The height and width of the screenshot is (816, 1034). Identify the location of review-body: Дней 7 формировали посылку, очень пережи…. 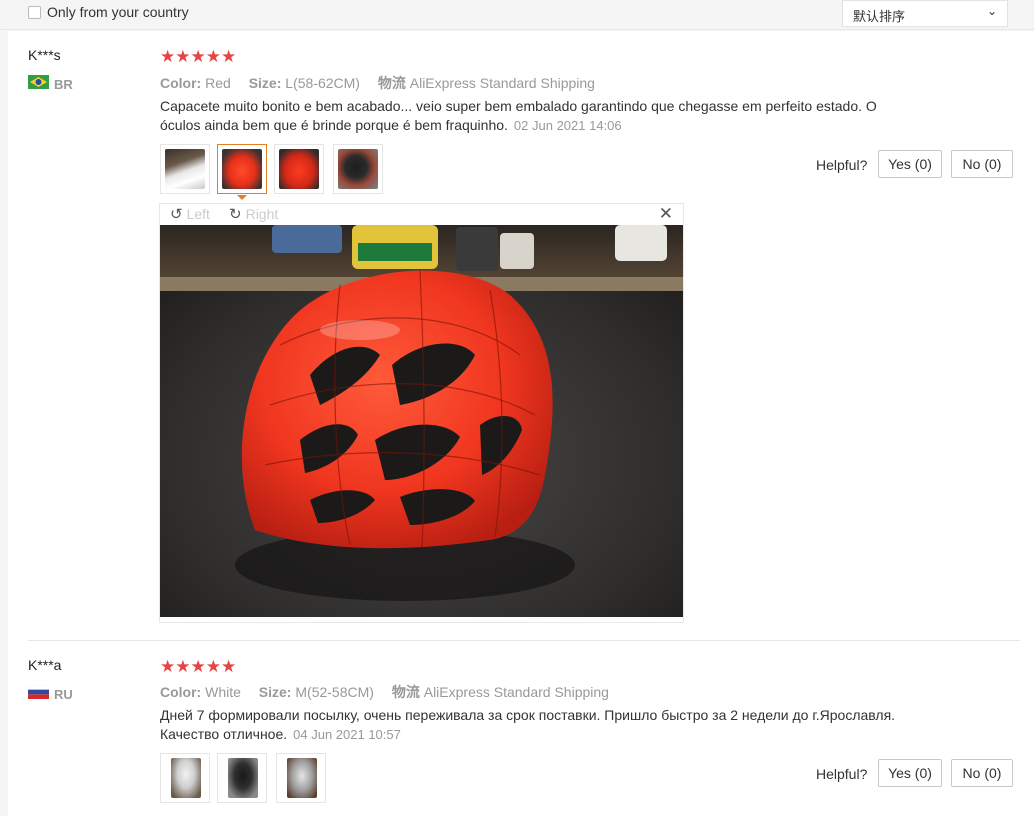
(528, 724).